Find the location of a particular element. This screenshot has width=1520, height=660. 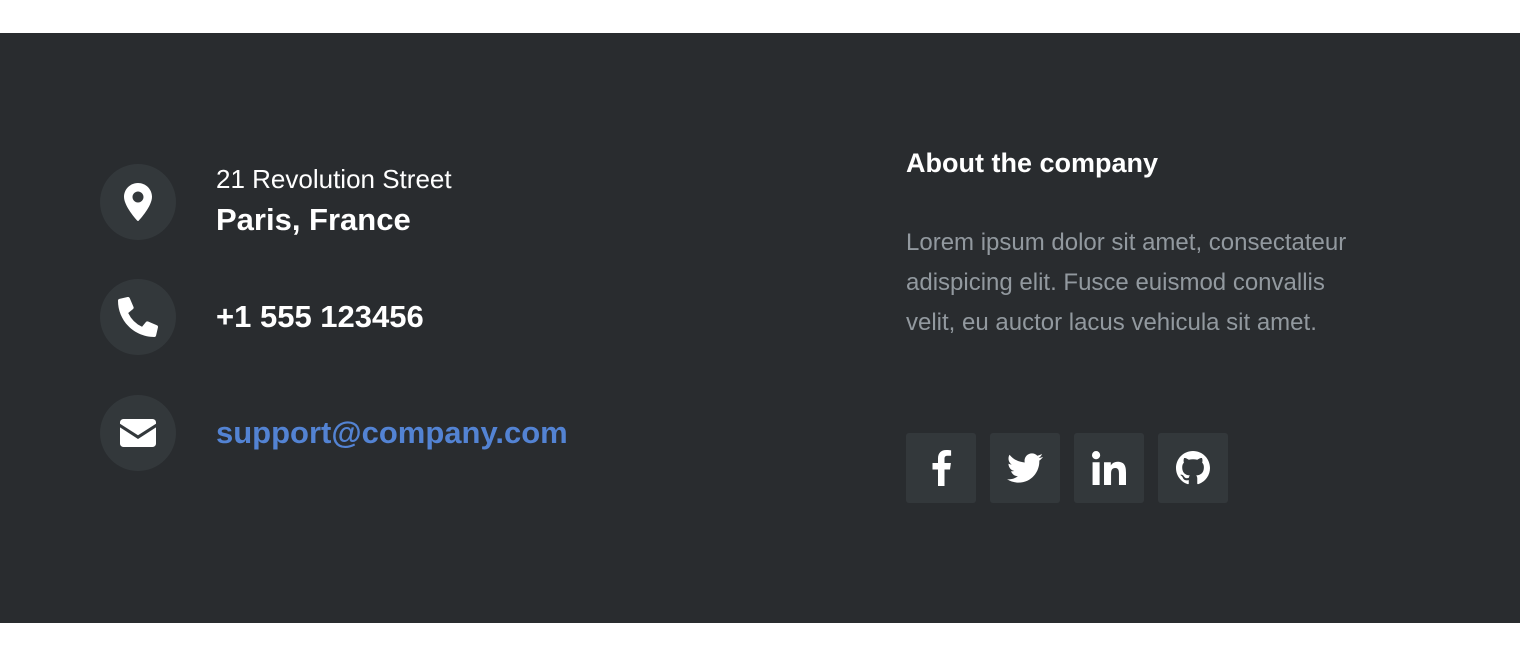

twitter-button is located at coordinates (1025, 468).